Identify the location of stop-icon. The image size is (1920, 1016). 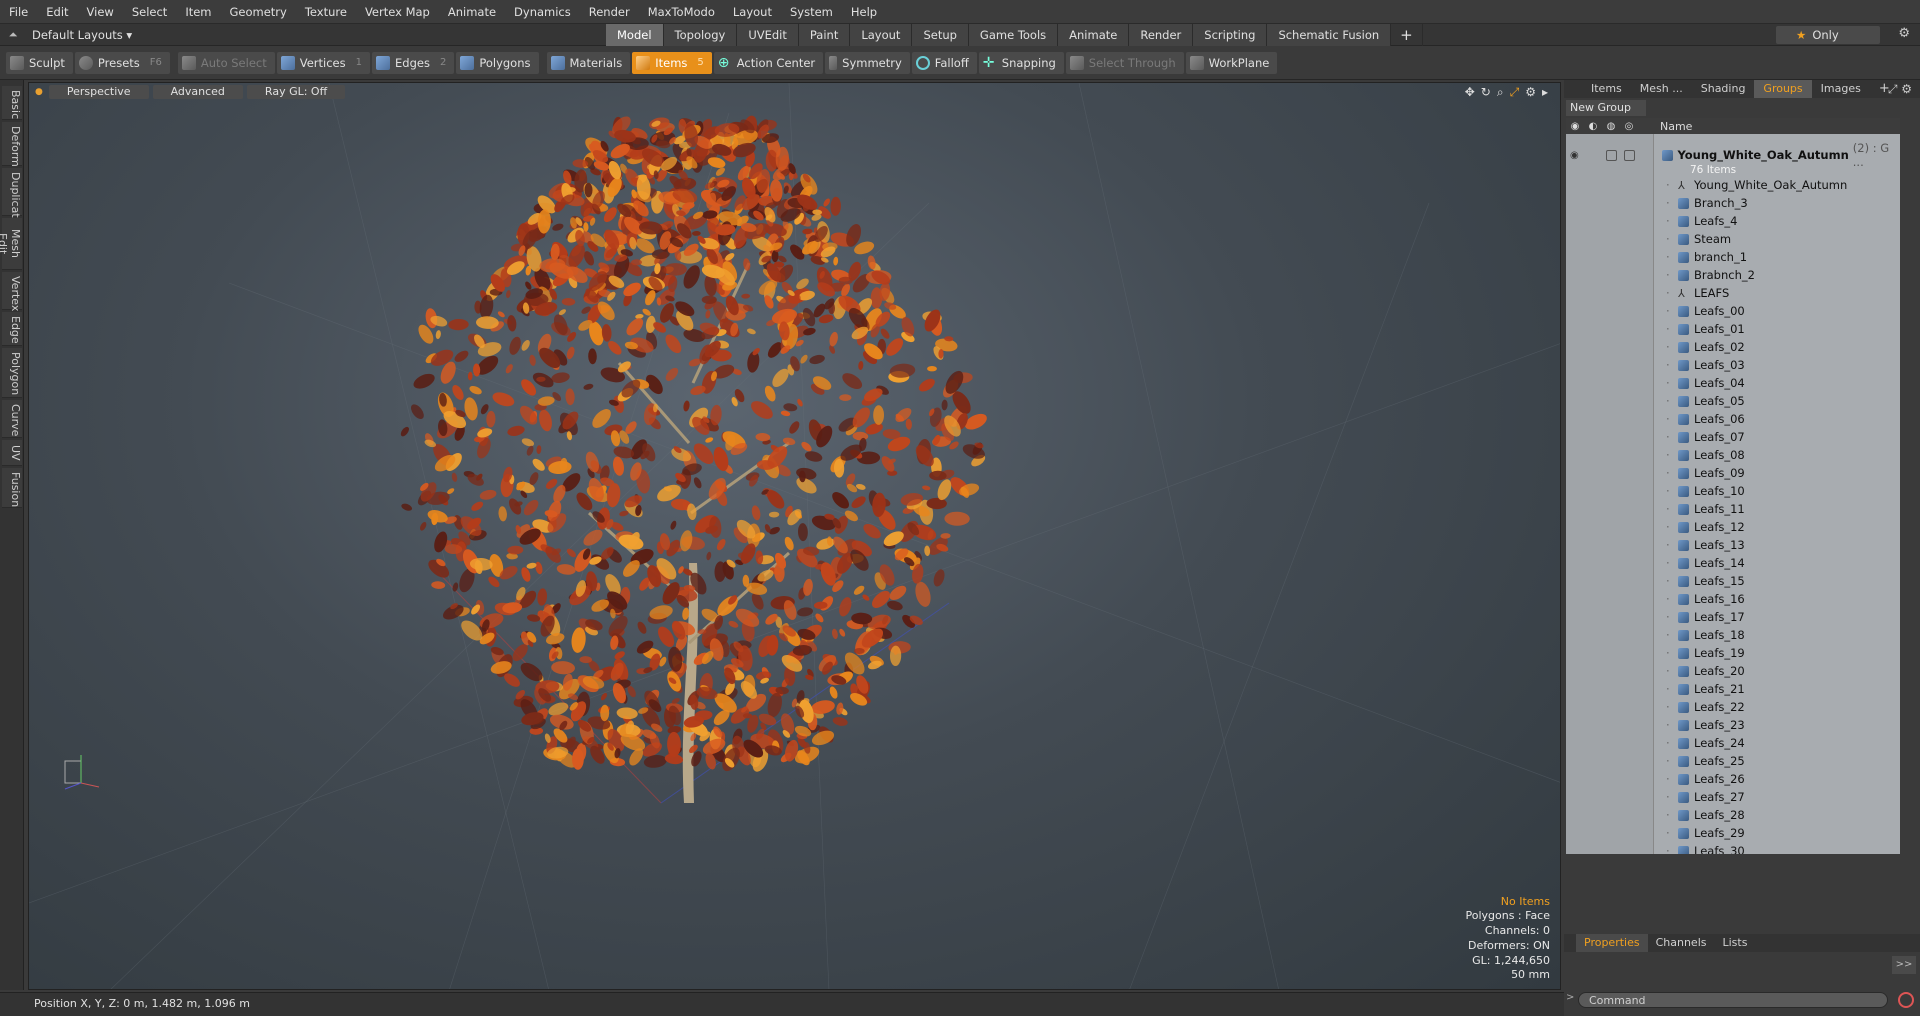
(1906, 1000).